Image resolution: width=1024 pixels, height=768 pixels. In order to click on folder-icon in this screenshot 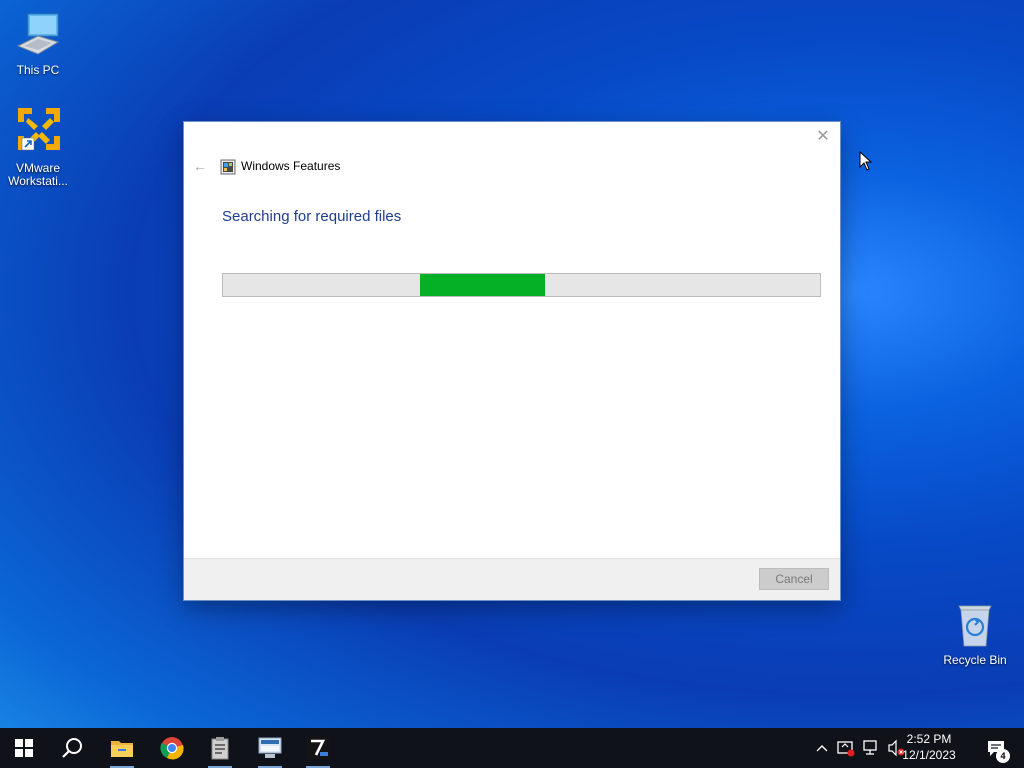, I will do `click(122, 749)`.